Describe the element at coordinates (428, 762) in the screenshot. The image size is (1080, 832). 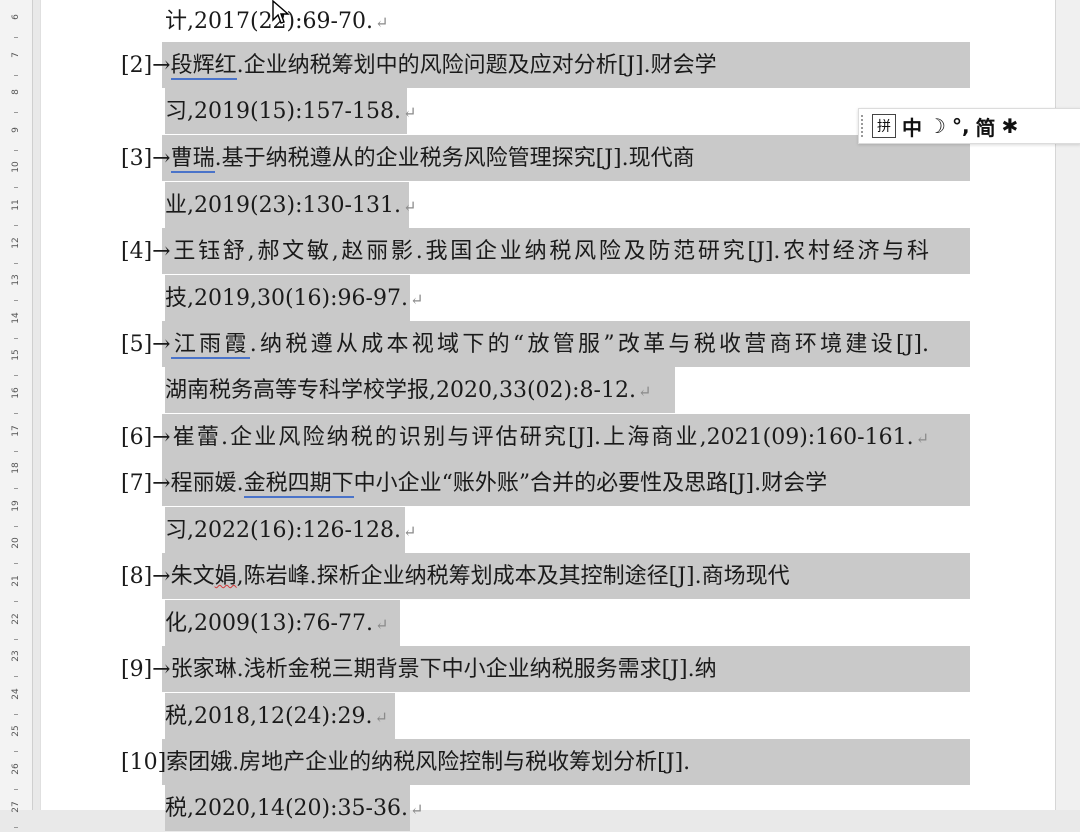
I see `reference-text: 索团娥.房地产企业的纳税风险控制与税收筹划分析[J].` at that location.